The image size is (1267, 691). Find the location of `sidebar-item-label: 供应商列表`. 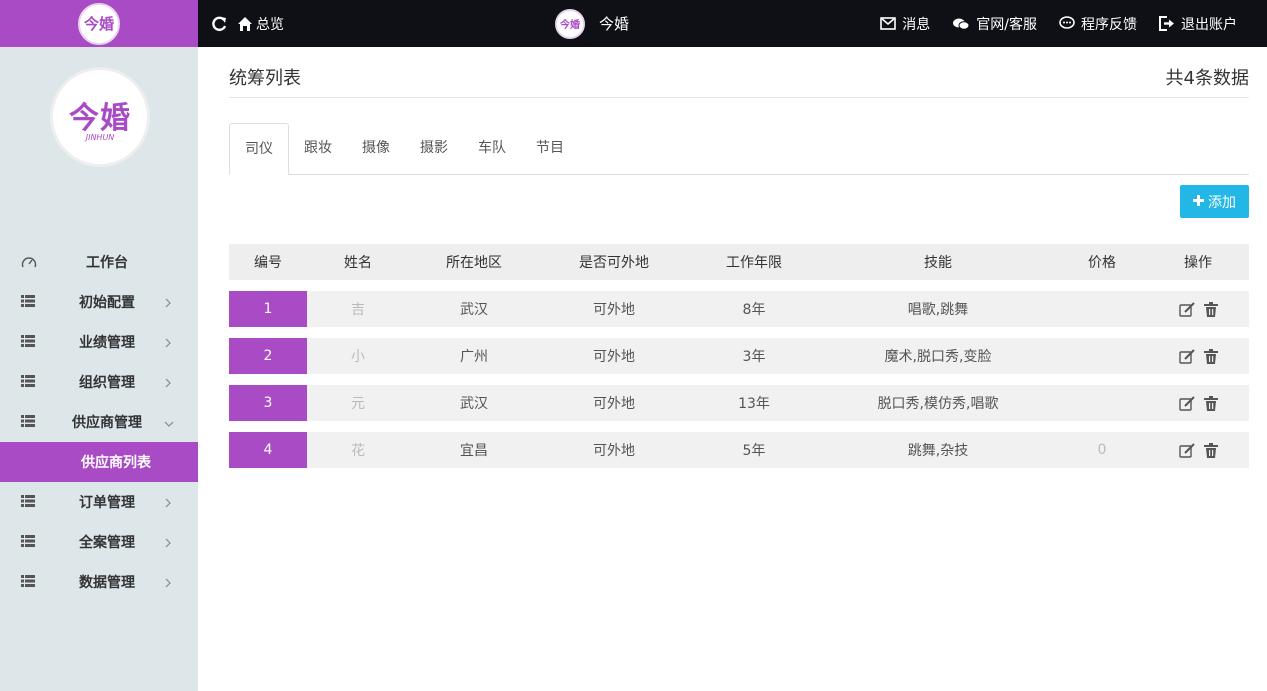

sidebar-item-label: 供应商列表 is located at coordinates (116, 463).